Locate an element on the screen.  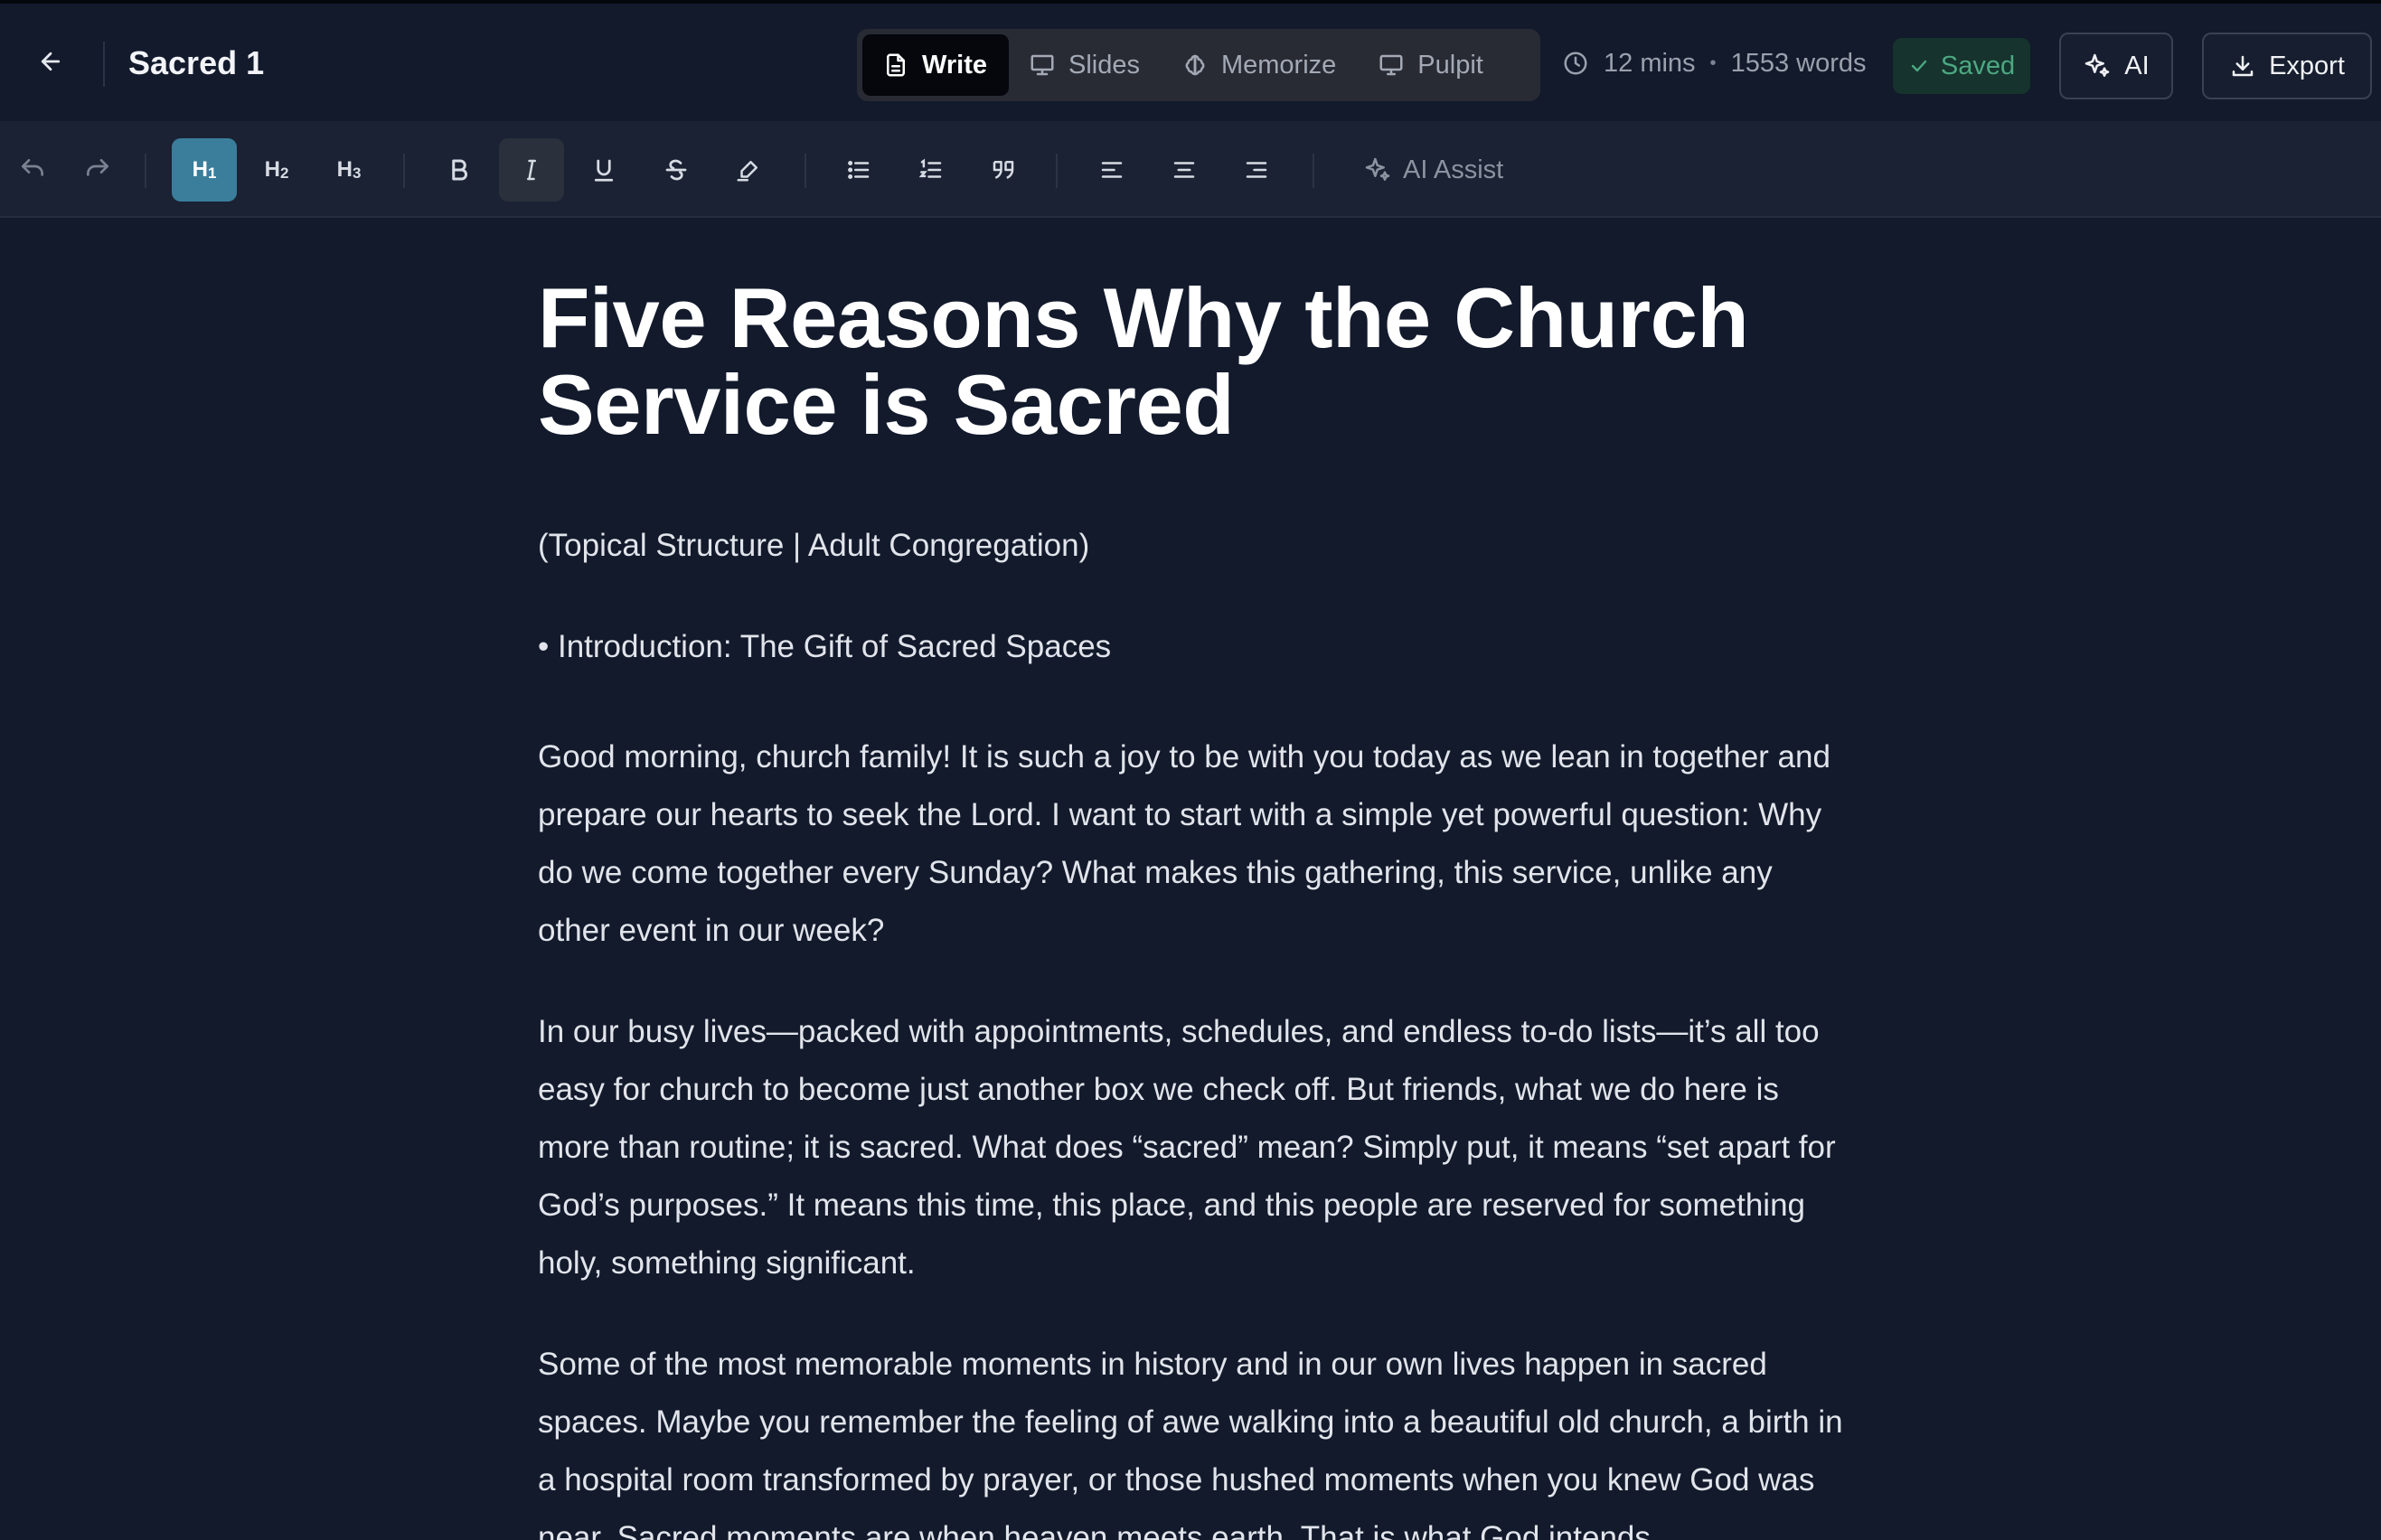
align-center-button is located at coordinates (1184, 170).